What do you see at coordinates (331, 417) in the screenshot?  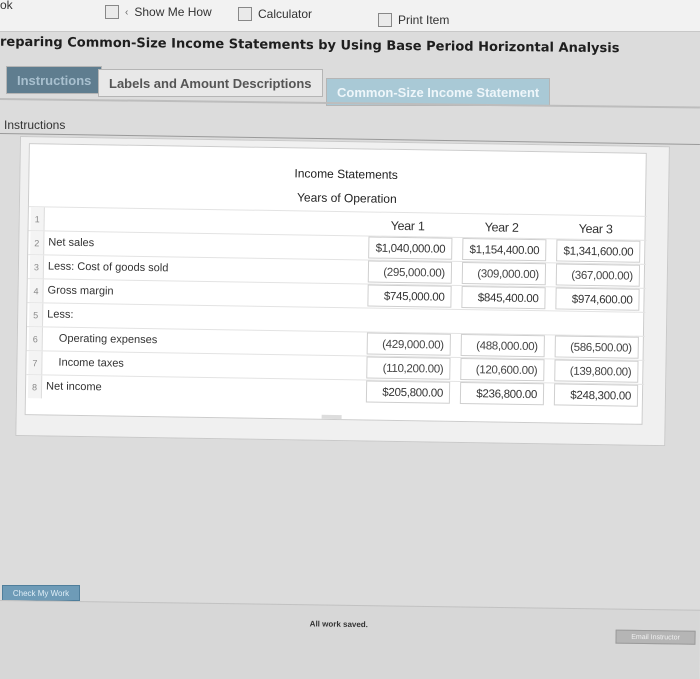 I see `scroll-handle` at bounding box center [331, 417].